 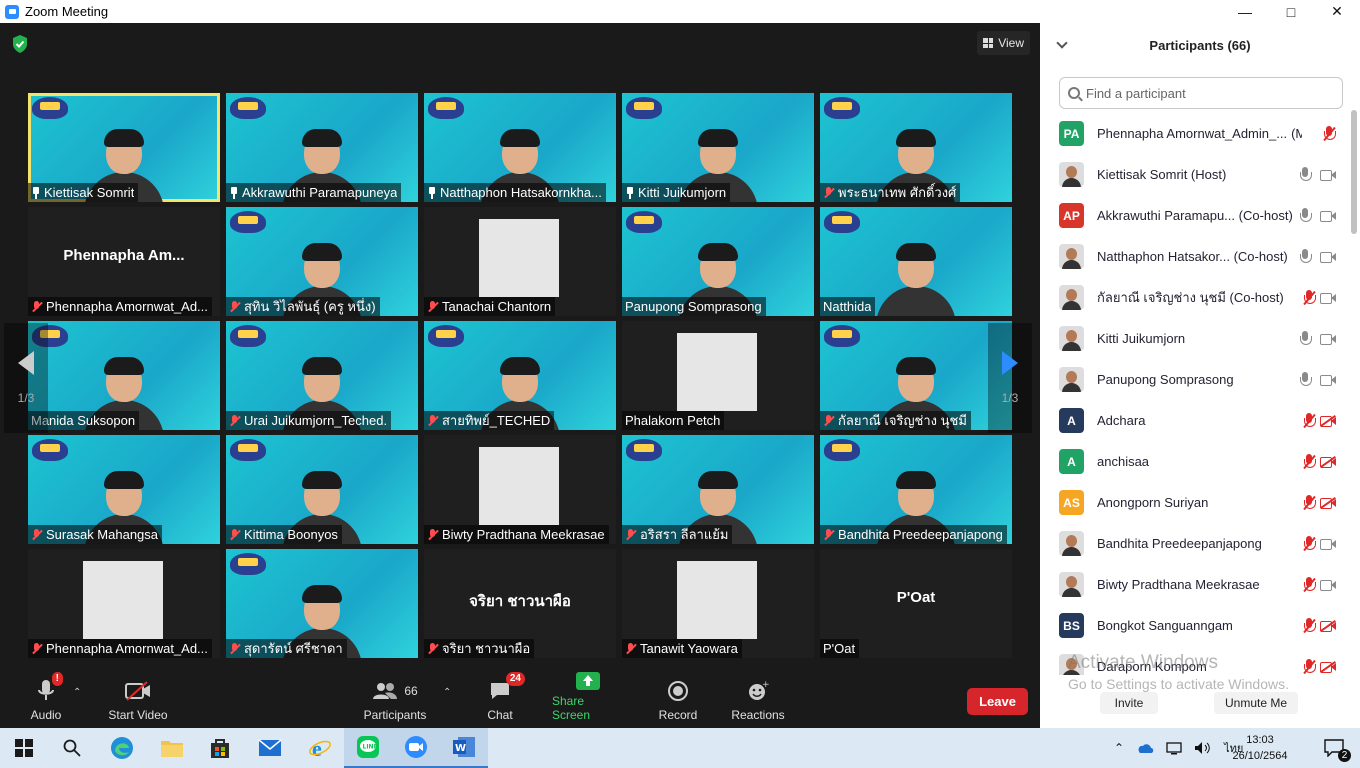 I want to click on mail-taskbar-icon, so click(x=270, y=748).